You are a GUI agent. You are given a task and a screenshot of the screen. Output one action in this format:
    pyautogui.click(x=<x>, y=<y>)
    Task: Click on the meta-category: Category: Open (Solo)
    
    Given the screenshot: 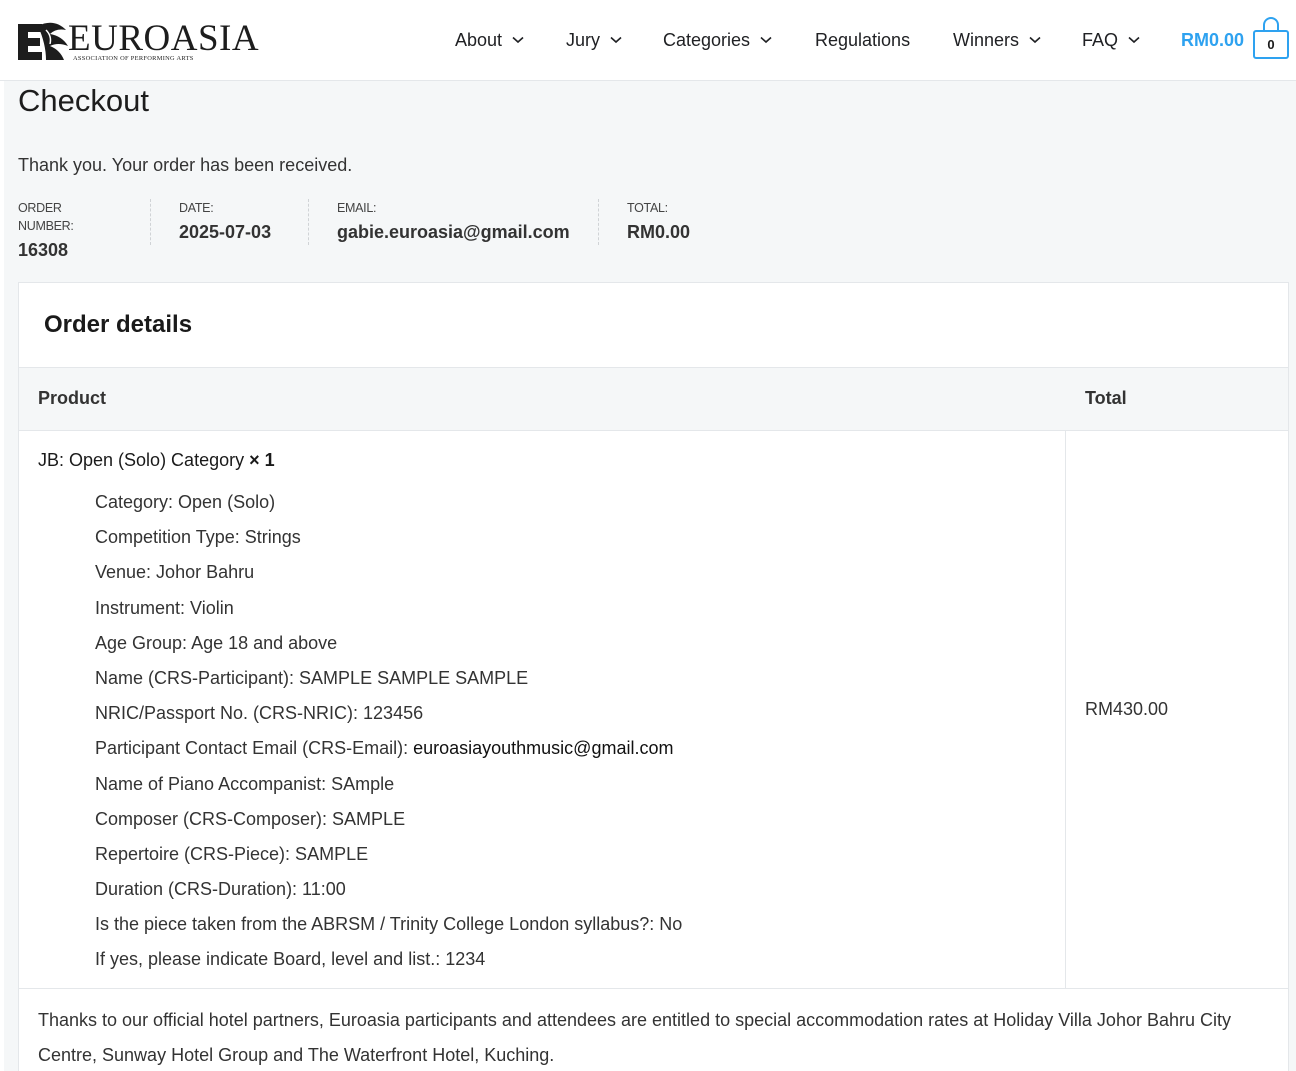 What is the action you would take?
    pyautogui.click(x=185, y=502)
    